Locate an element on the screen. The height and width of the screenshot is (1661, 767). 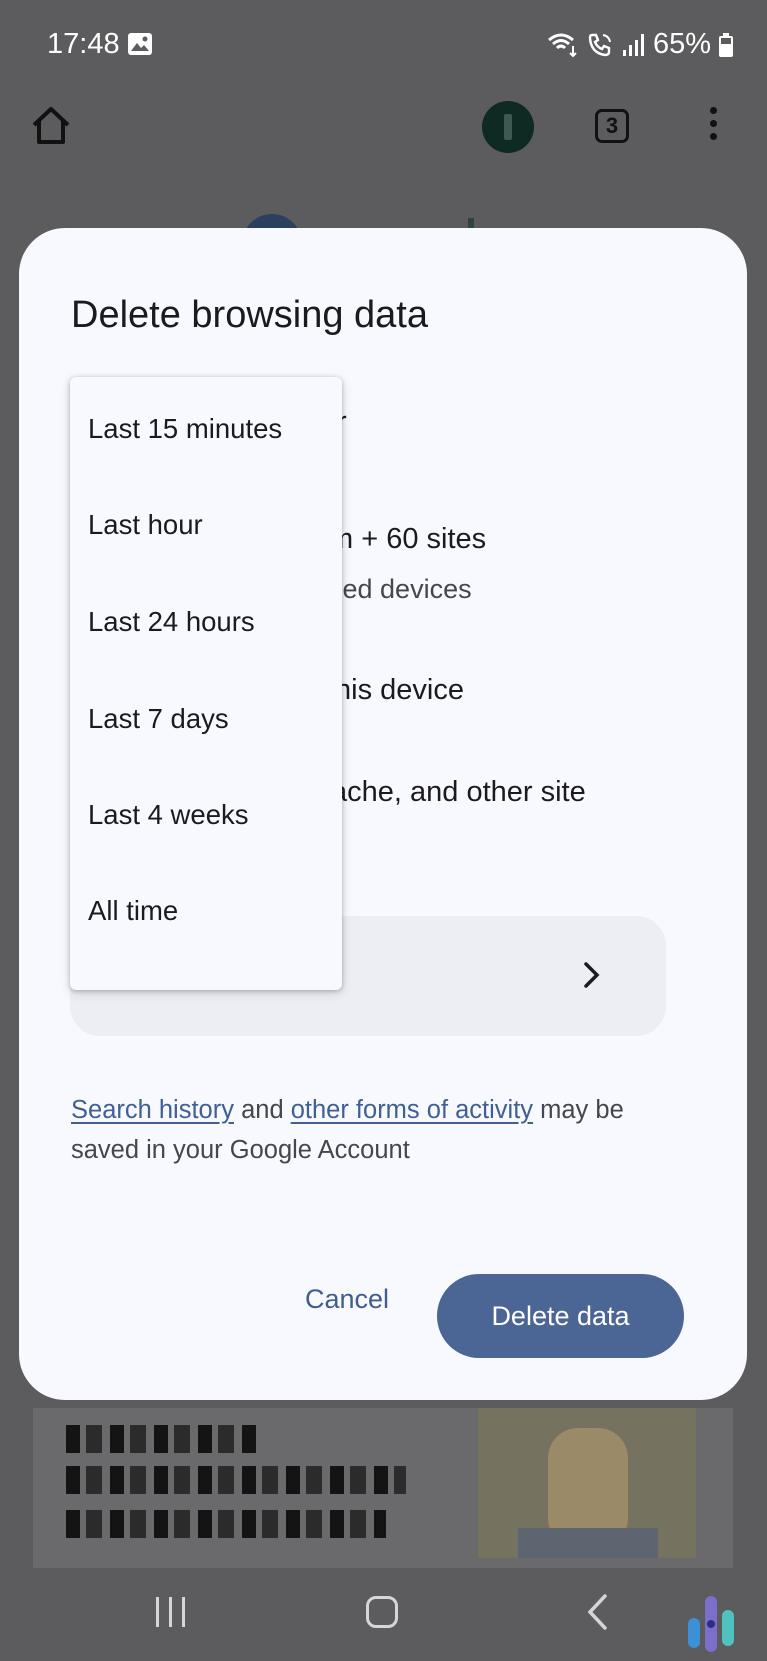
nav-home-icon is located at coordinates (382, 1612).